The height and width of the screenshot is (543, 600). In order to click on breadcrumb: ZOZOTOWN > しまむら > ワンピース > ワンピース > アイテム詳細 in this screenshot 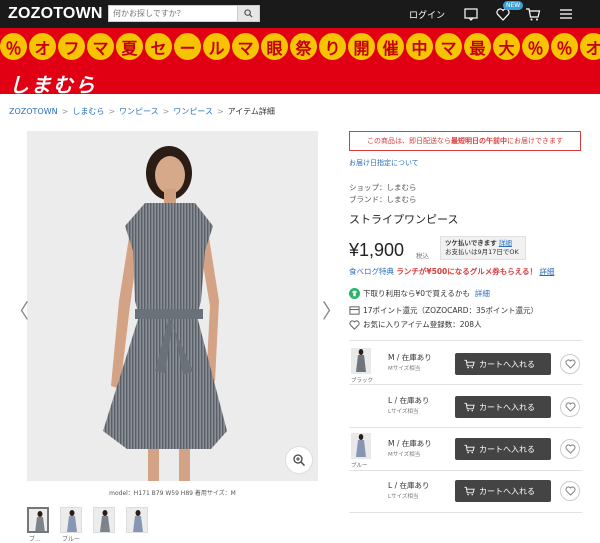, I will do `click(142, 111)`.